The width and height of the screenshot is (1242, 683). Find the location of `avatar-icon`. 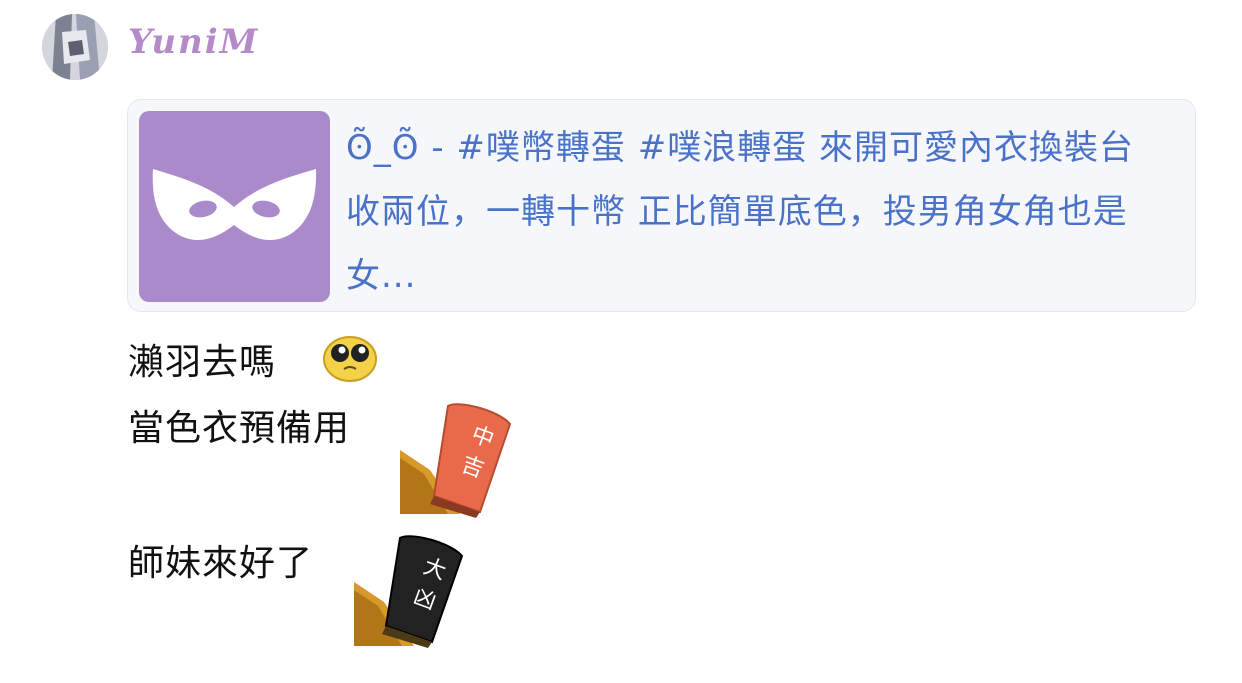

avatar-icon is located at coordinates (75, 47).